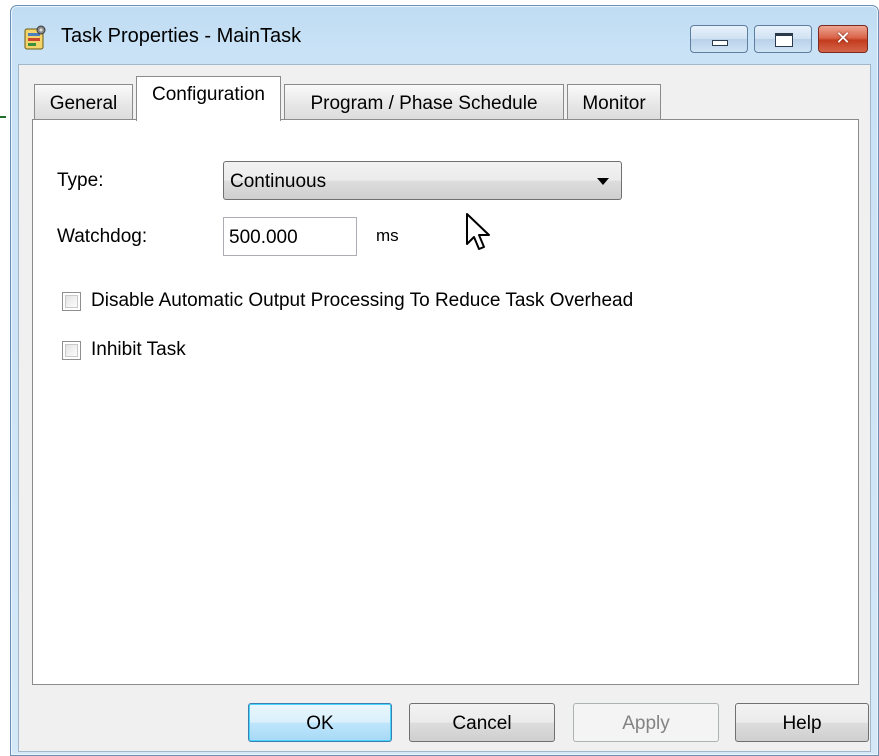 This screenshot has width=879, height=756. What do you see at coordinates (387, 235) in the screenshot?
I see `watchdog-unit: ms` at bounding box center [387, 235].